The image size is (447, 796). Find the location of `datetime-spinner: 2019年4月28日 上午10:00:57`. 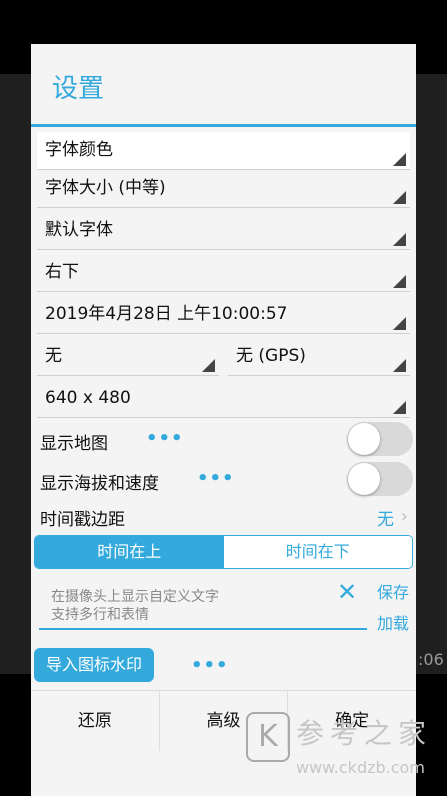

datetime-spinner: 2019年4月28日 上午10:00:57 is located at coordinates (223, 315).